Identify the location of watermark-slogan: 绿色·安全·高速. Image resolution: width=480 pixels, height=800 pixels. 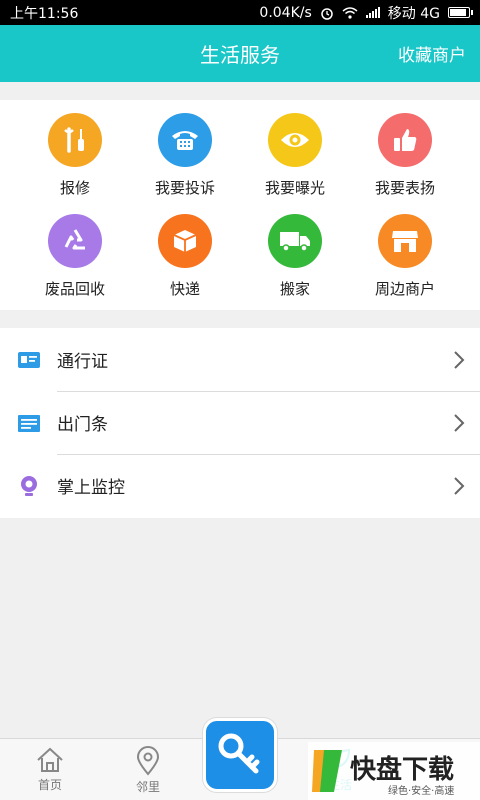
(421, 790).